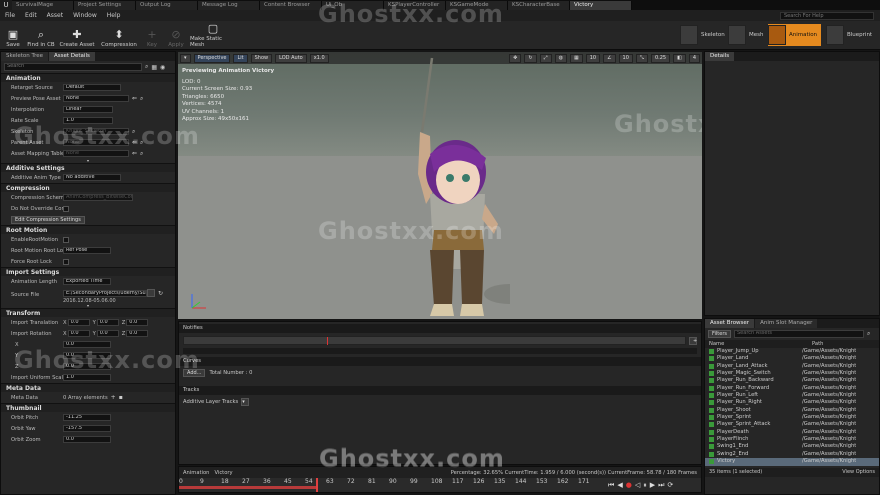  What do you see at coordinates (792, 424) in the screenshot?
I see `list-item: Player_Sprint_Attack/Game/Assets/Knight` at bounding box center [792, 424].